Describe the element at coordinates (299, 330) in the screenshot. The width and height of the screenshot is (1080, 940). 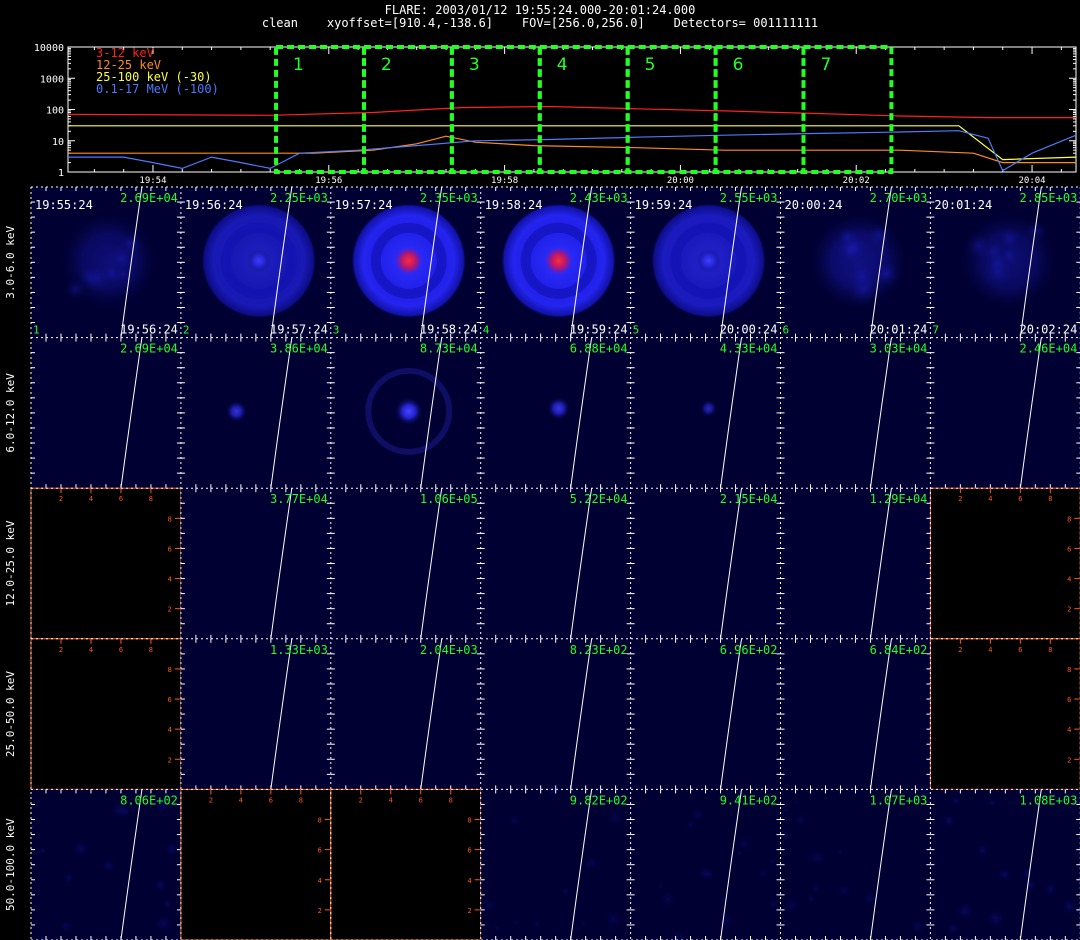
I see `panel-end-time: 19:57:24` at that location.